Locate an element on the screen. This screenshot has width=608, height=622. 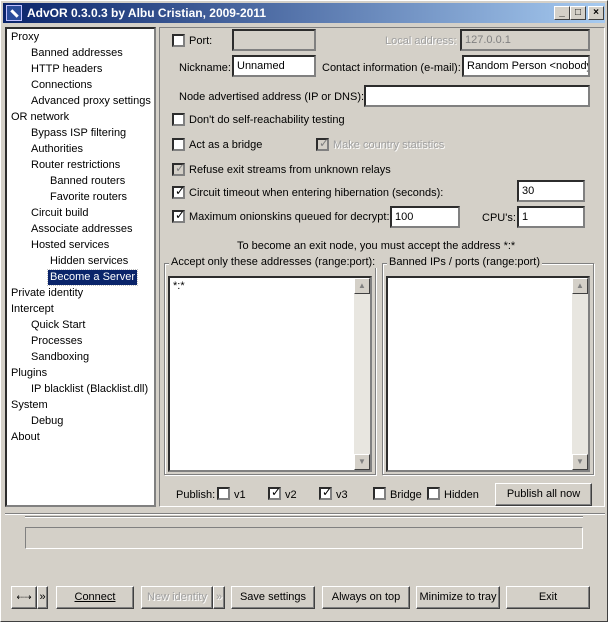
tree-item: Quick Start is located at coordinates (58, 325).